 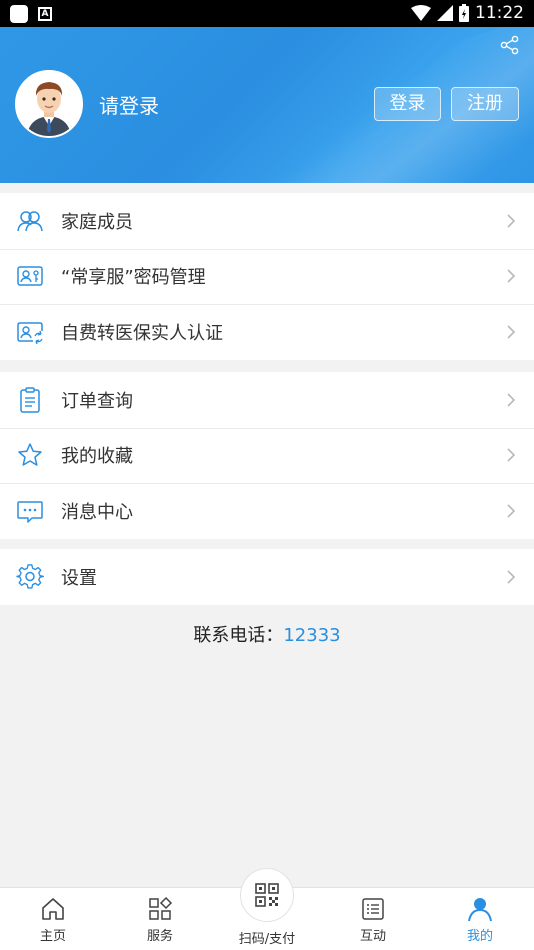 What do you see at coordinates (267, 13) in the screenshot?
I see `status-bar: A 11:22` at bounding box center [267, 13].